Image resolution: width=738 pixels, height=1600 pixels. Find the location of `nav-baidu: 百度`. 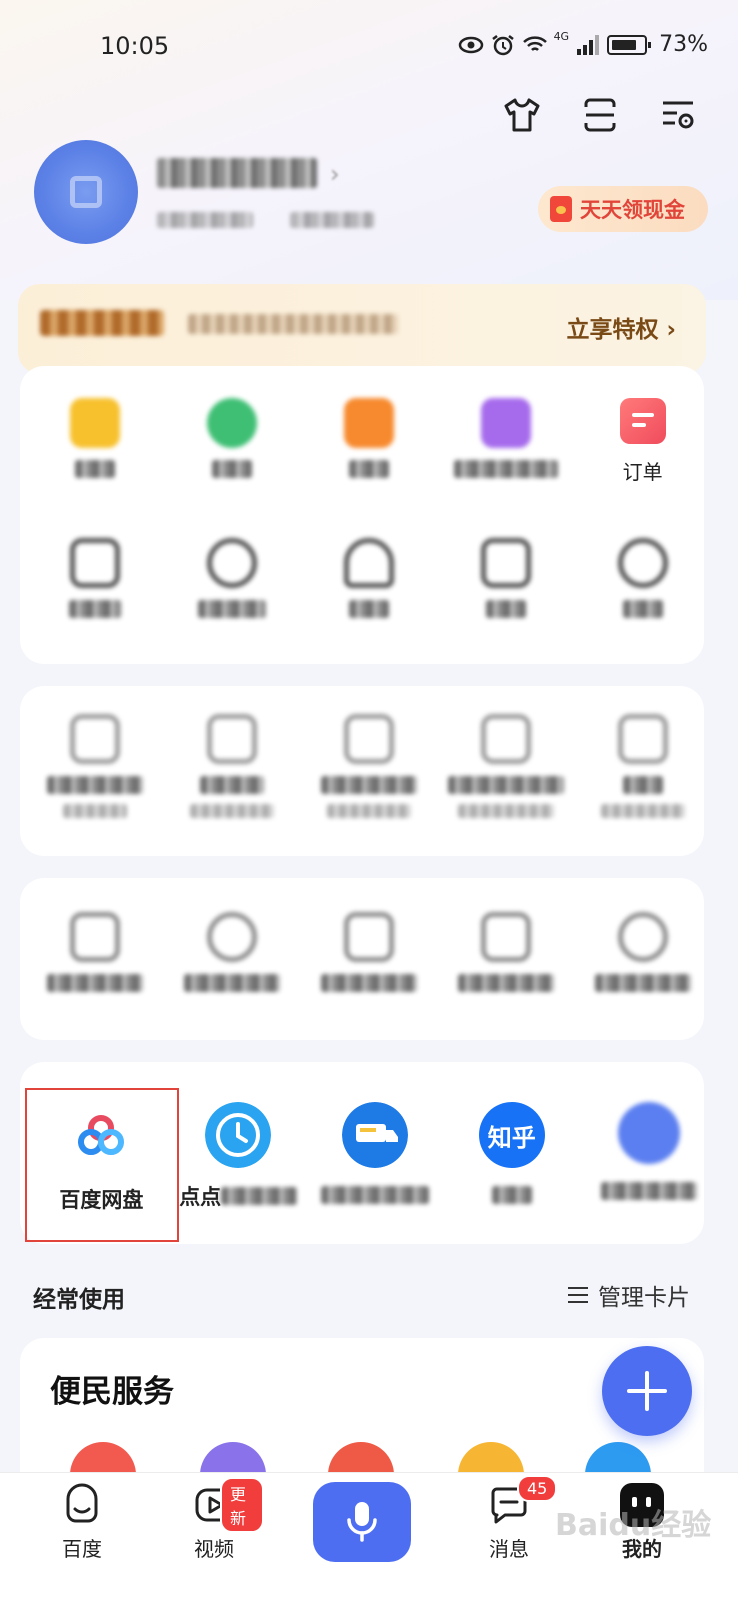

nav-baidu: 百度 is located at coordinates (82, 1522).